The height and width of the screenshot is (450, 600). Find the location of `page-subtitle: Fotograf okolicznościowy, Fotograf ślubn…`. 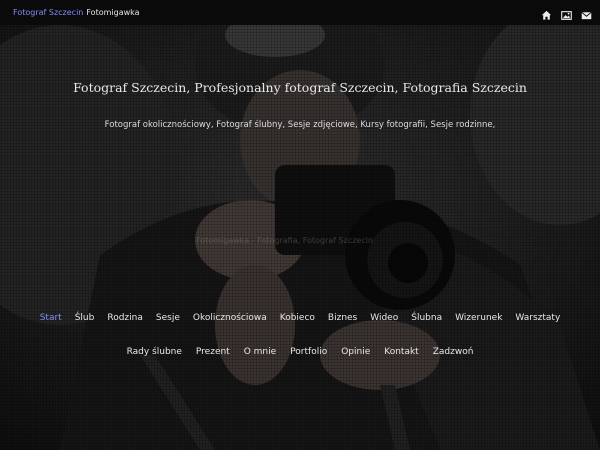

page-subtitle: Fotograf okolicznościowy, Fotograf ślubn… is located at coordinates (300, 125).